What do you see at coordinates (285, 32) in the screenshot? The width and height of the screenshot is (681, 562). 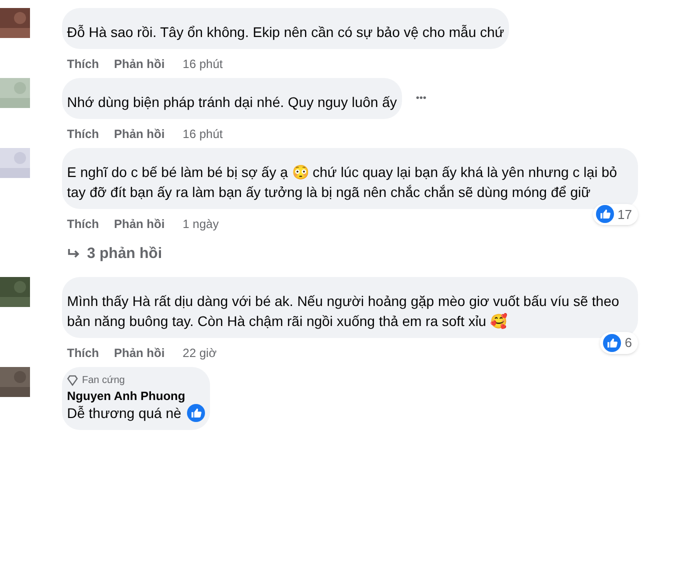 I see `comment-text: Đỗ Hà sao rồi. Tây ổn không. Ekip nên cần có sự bảo vệ cho mẫu chứ` at bounding box center [285, 32].